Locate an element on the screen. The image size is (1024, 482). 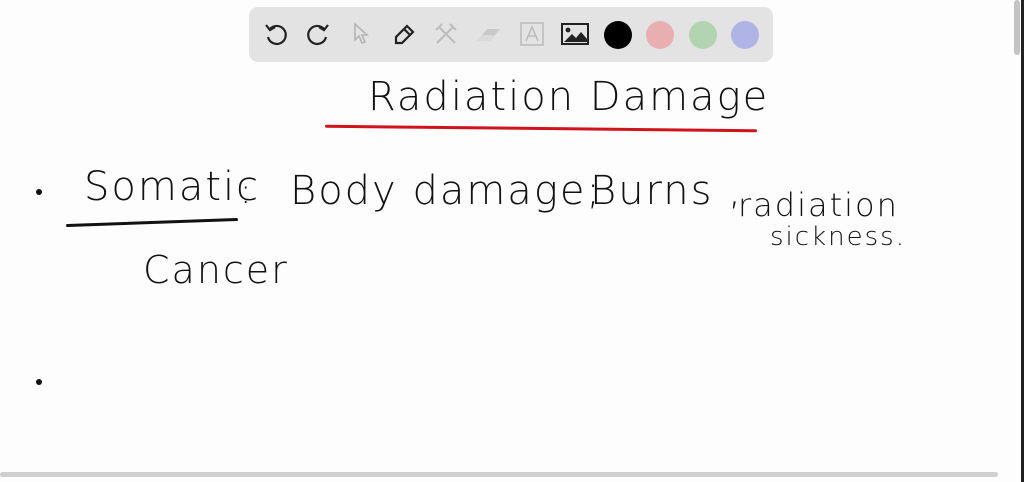
color-blue-swatch is located at coordinates (745, 35).